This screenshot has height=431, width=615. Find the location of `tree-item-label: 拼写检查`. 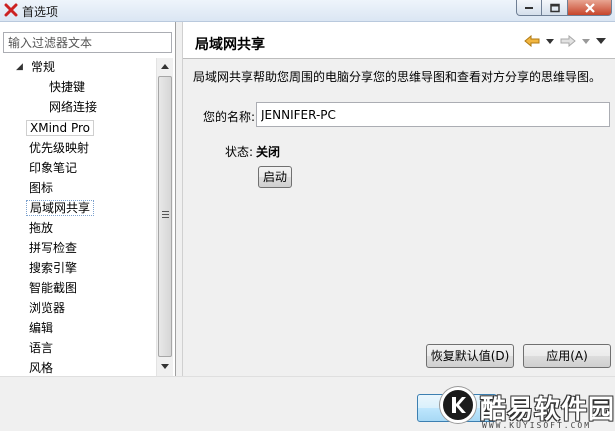

tree-item-label: 拼写检查 is located at coordinates (53, 248).